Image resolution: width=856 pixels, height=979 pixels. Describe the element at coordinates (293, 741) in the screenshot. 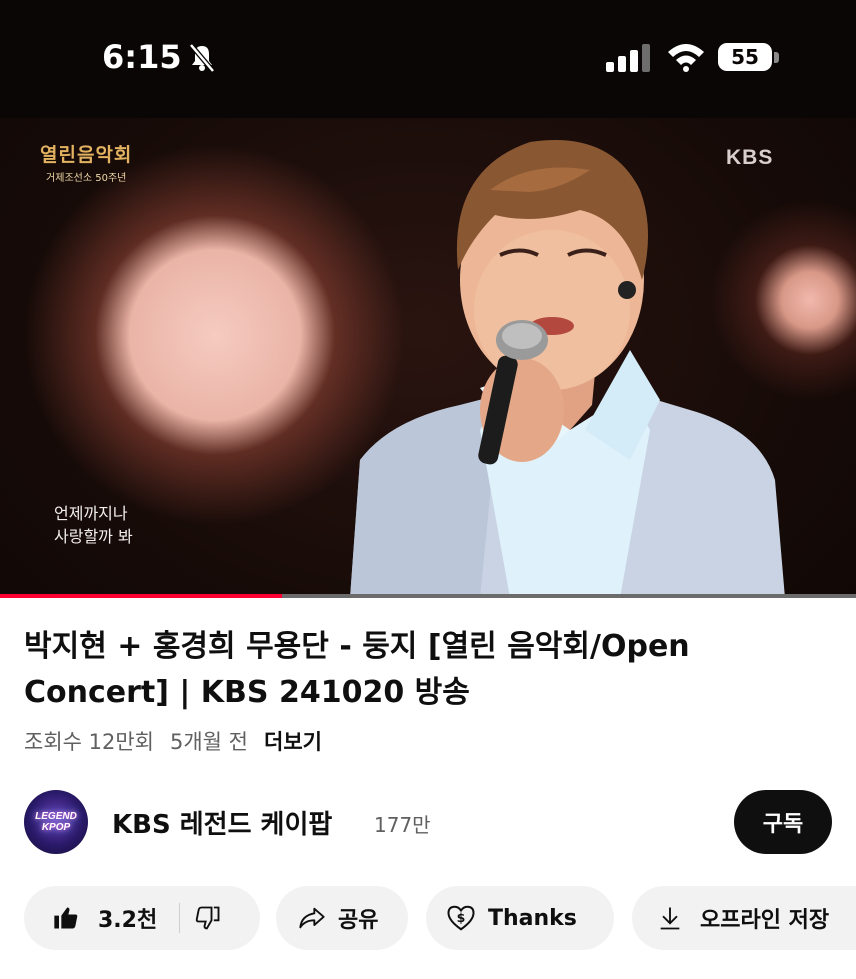

I see `more-link: 더보기` at that location.